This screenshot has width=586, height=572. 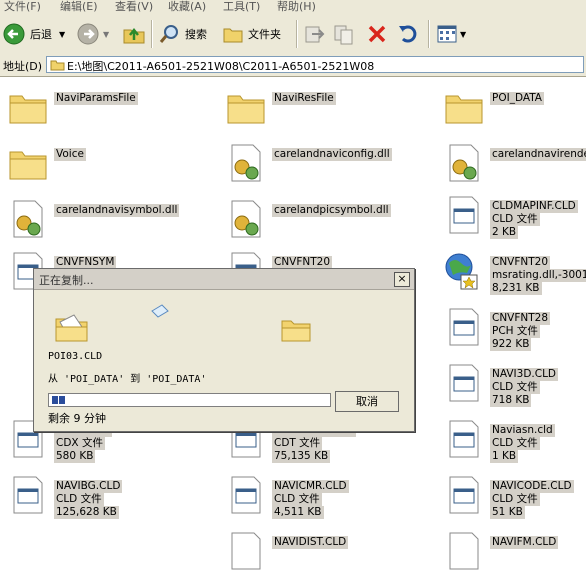 What do you see at coordinates (88, 34) in the screenshot?
I see `forward-arrow-icon` at bounding box center [88, 34].